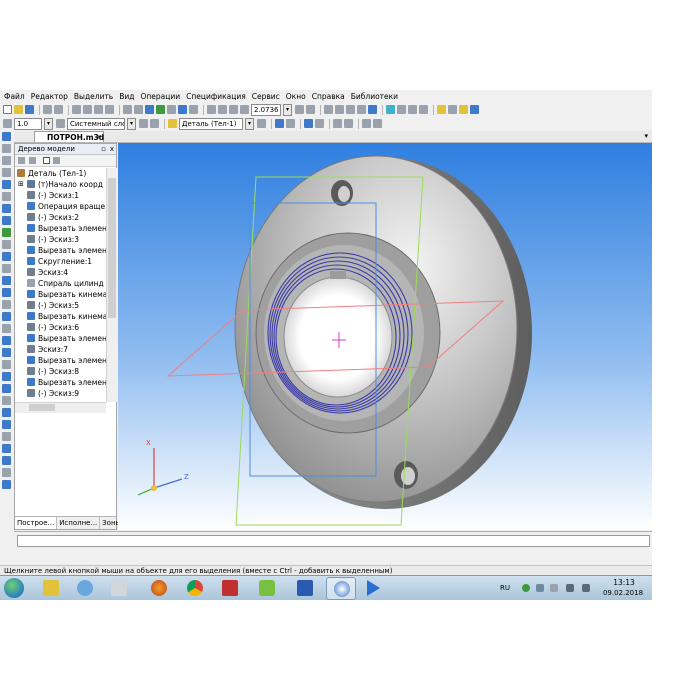 Image resolution: width=700 pixels, height=700 pixels. Describe the element at coordinates (328, 96) in the screenshot. I see `menu-help: Справка` at that location.